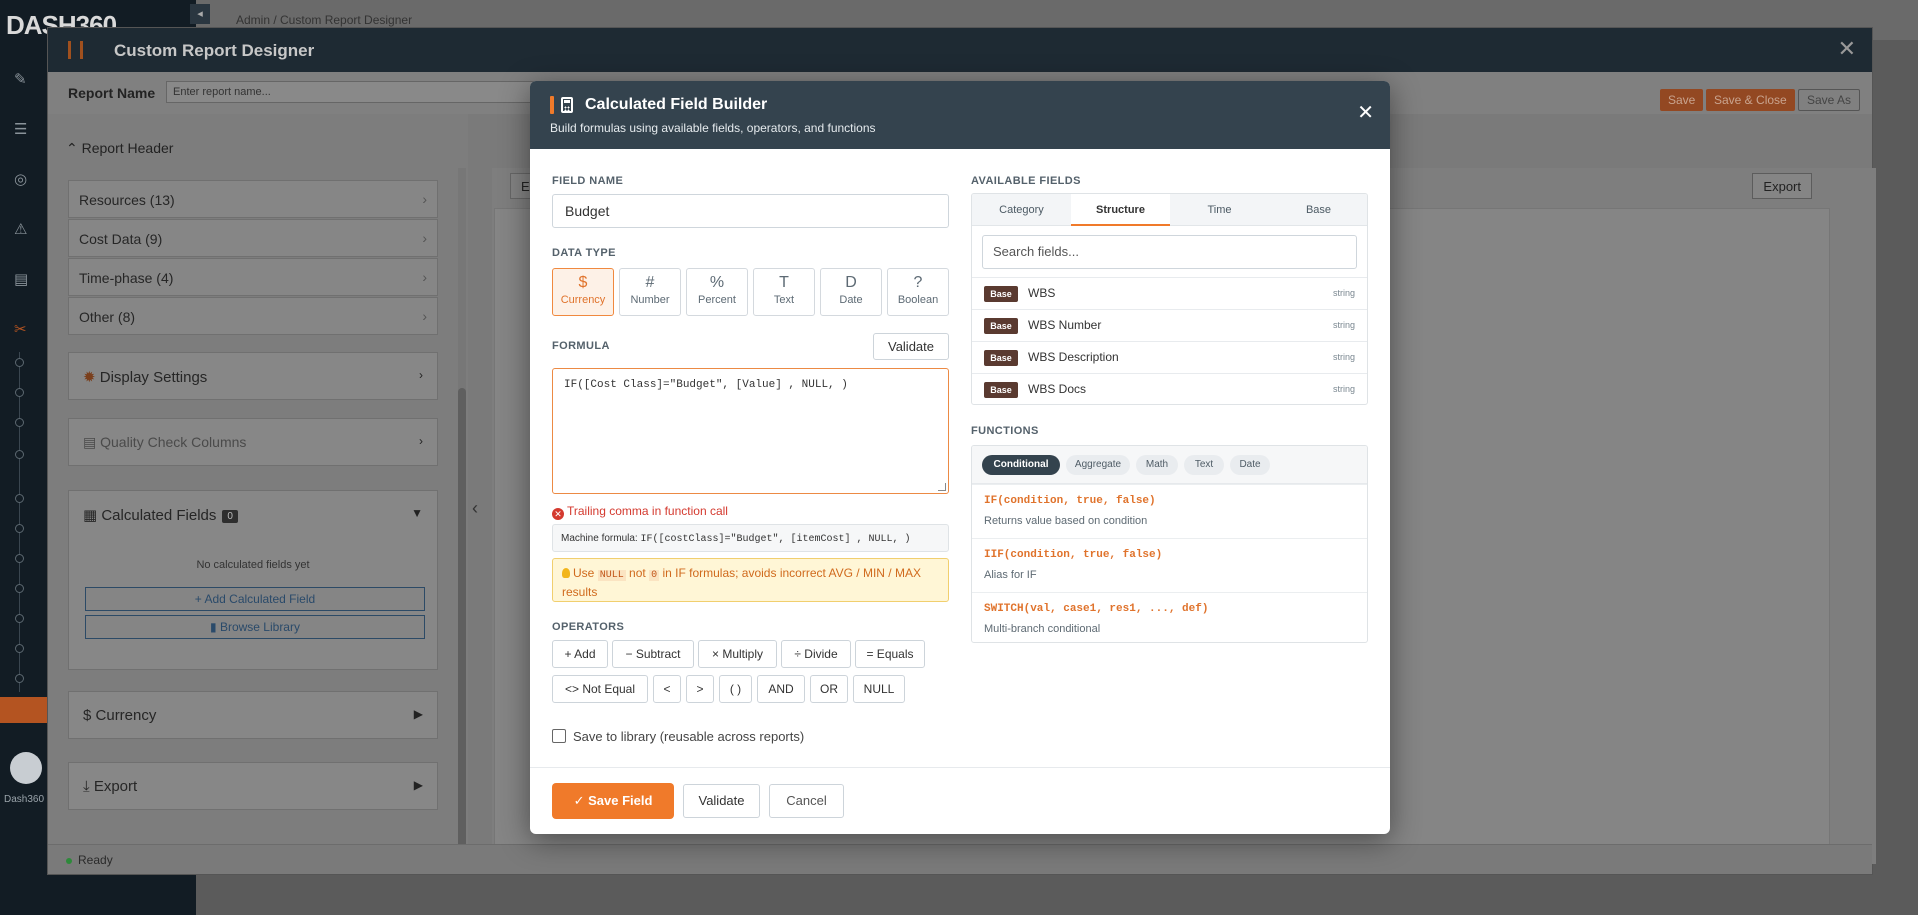 This screenshot has height=915, width=1918. Describe the element at coordinates (558, 514) in the screenshot. I see `error-icon: ✕` at that location.